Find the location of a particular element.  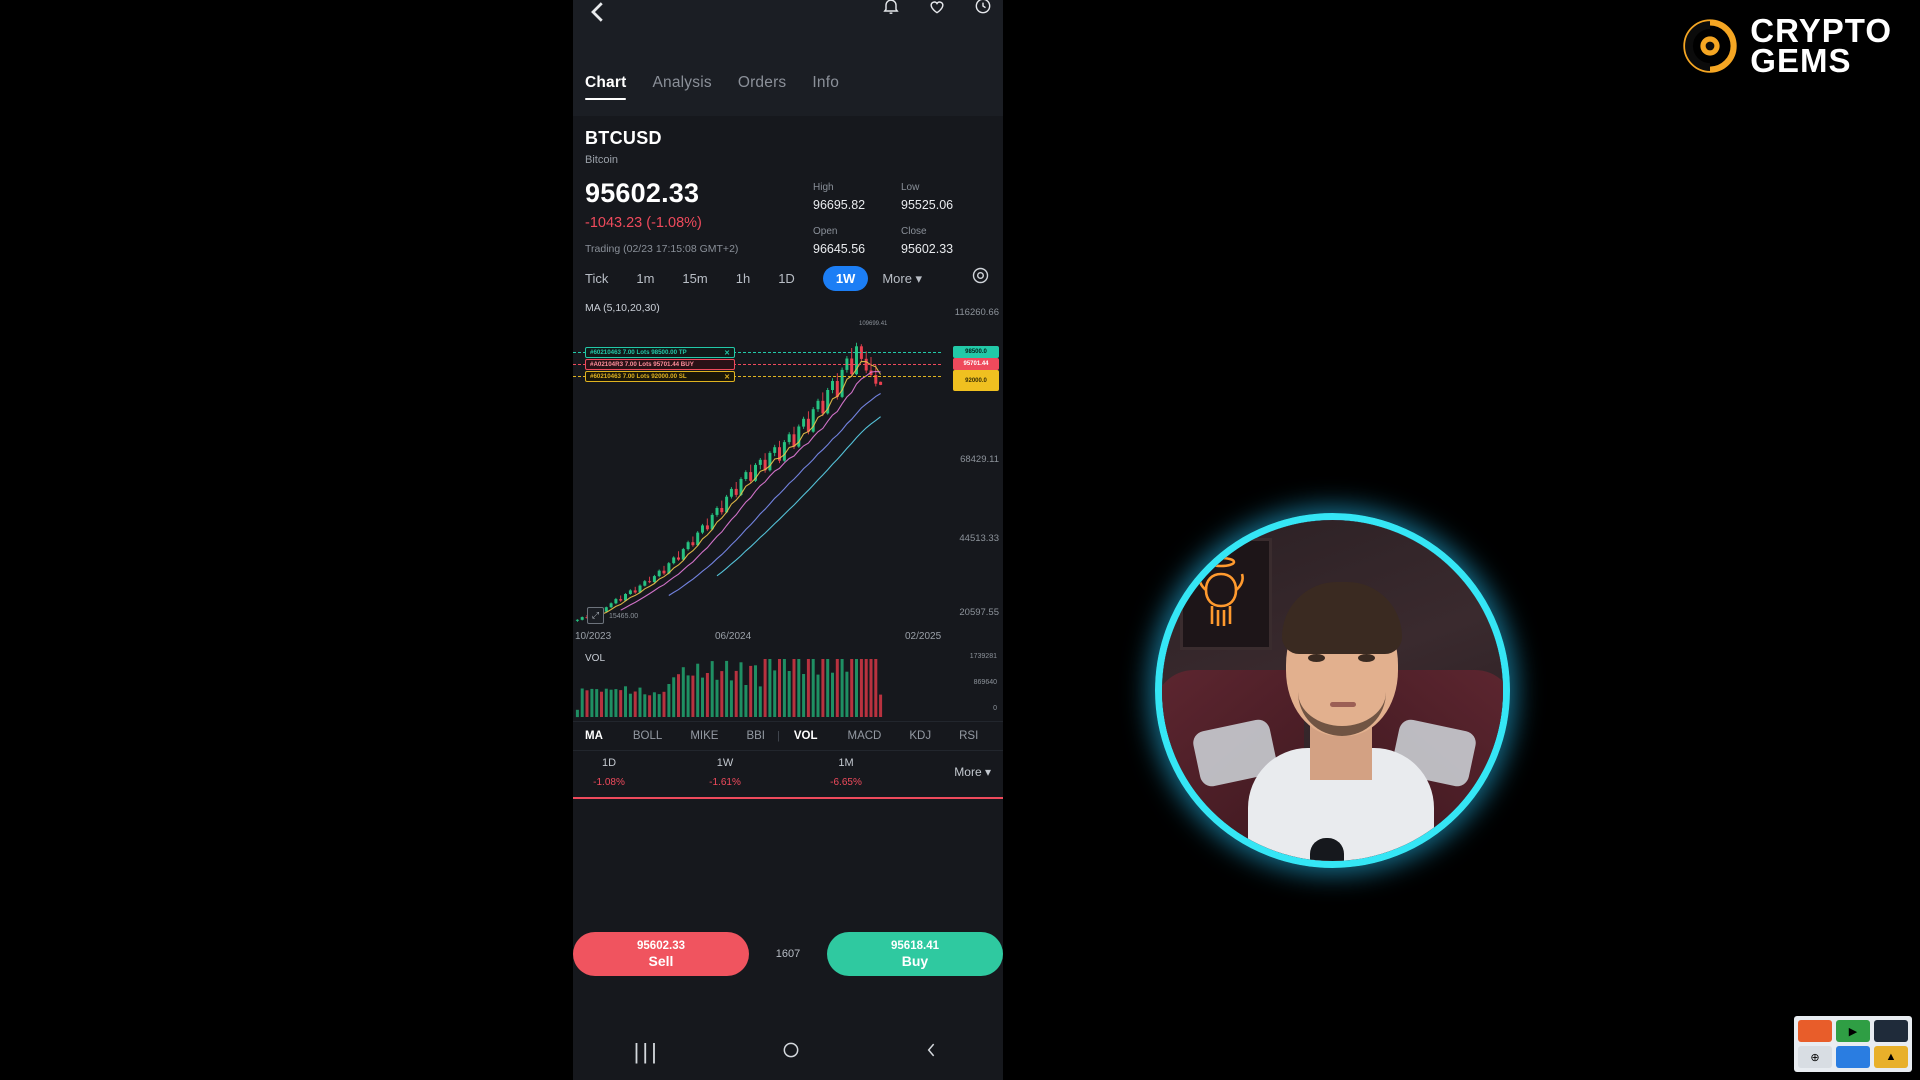

spread-value: 1607 is located at coordinates (788, 954).